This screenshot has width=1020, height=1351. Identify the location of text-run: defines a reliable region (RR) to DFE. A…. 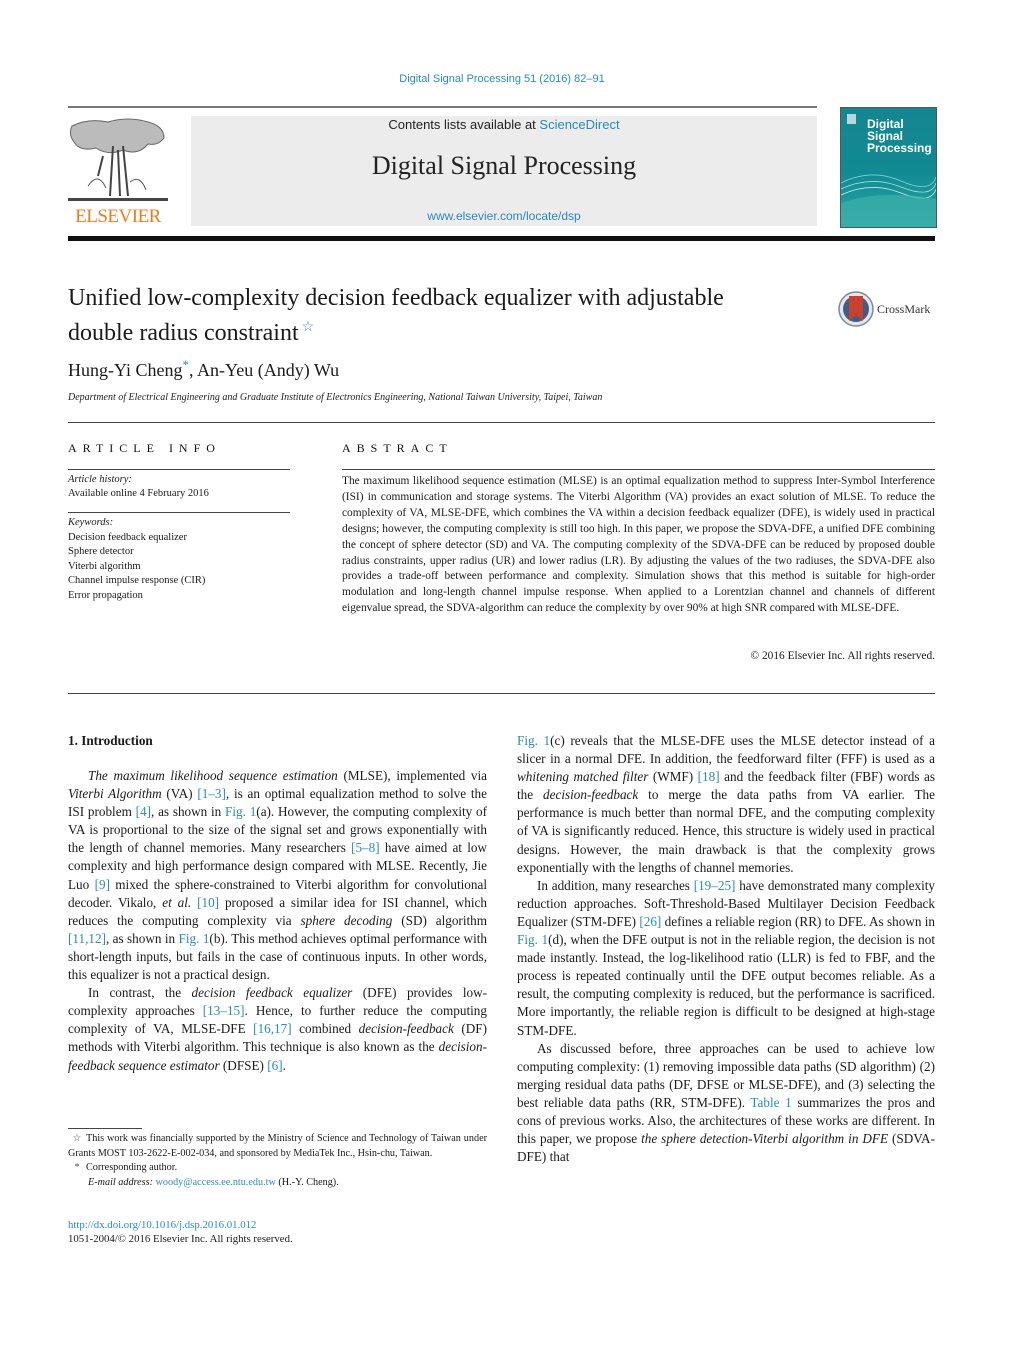
(798, 921).